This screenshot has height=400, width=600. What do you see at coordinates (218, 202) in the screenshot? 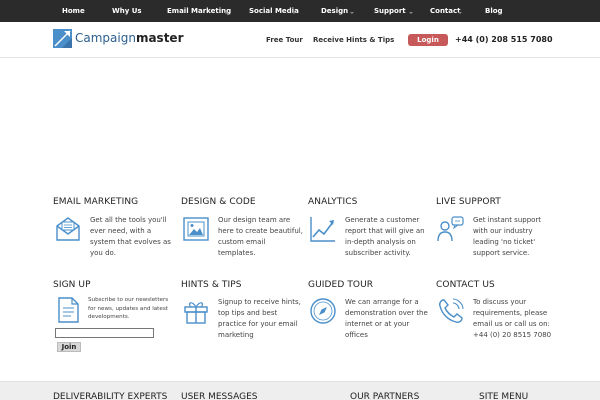
I see `feature-title-design-code: DESIGN & CODE` at bounding box center [218, 202].